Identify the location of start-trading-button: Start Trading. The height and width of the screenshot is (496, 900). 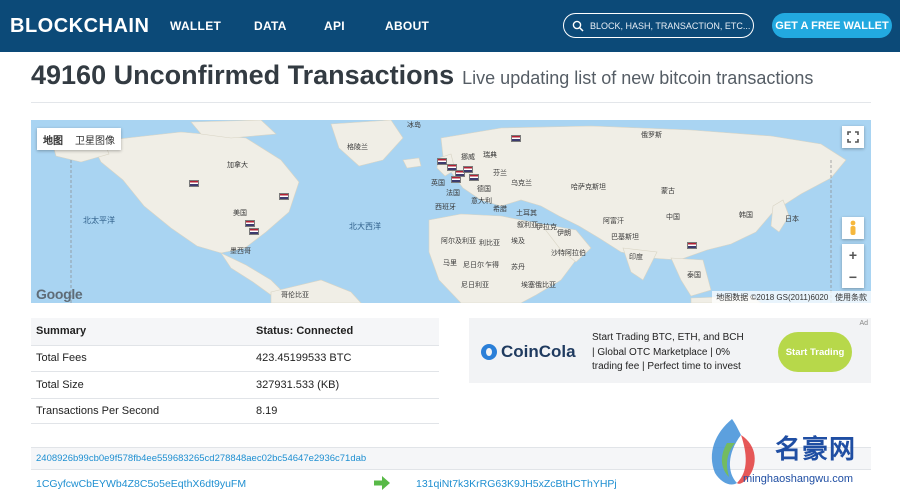
(815, 352).